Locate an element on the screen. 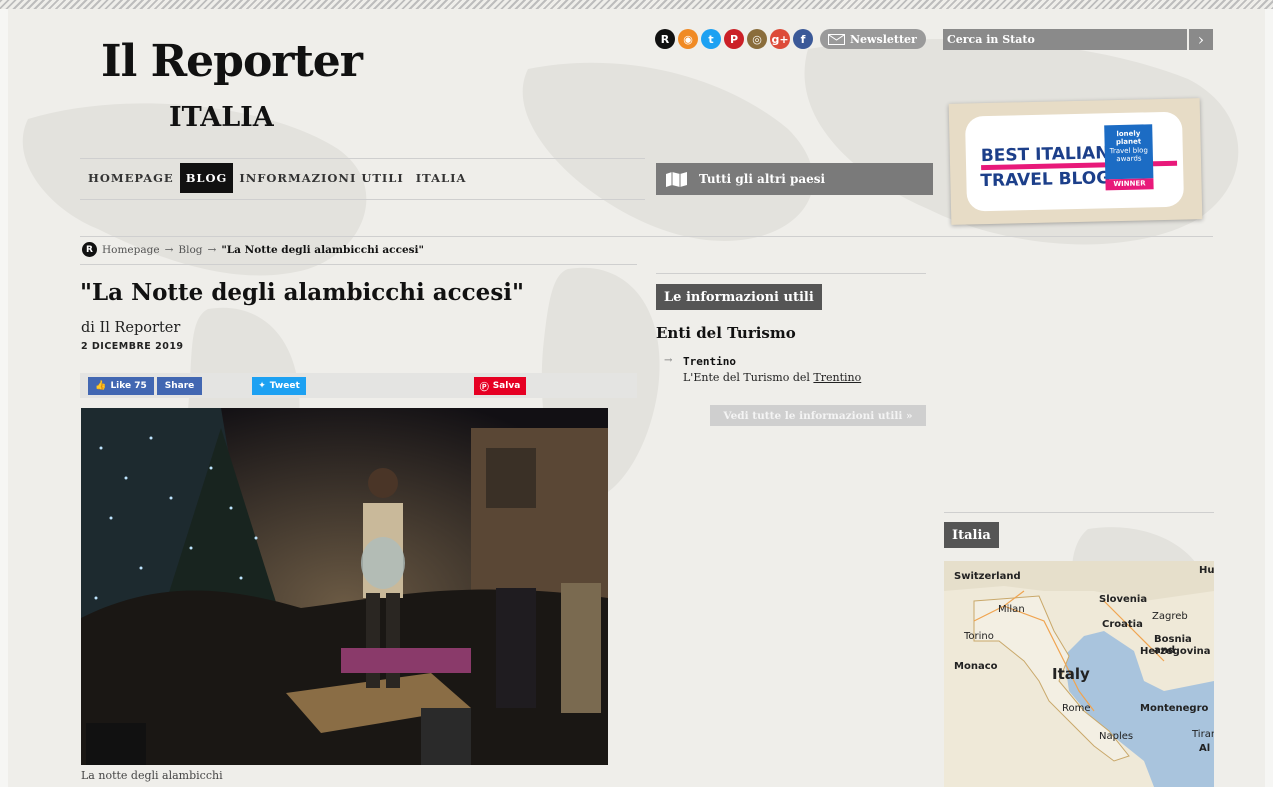  tweet-label: Tweet is located at coordinates (284, 386).